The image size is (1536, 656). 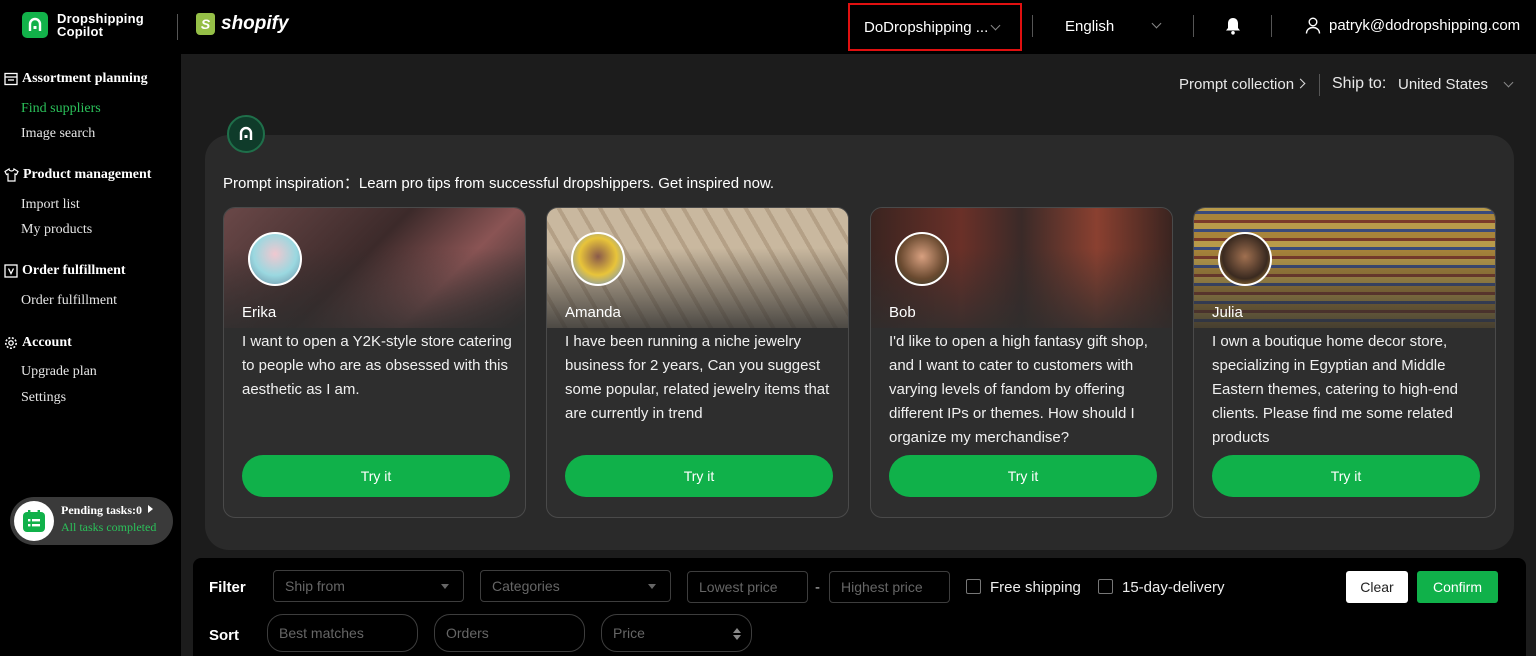 What do you see at coordinates (1377, 587) in the screenshot?
I see `clear-button: Clear` at bounding box center [1377, 587].